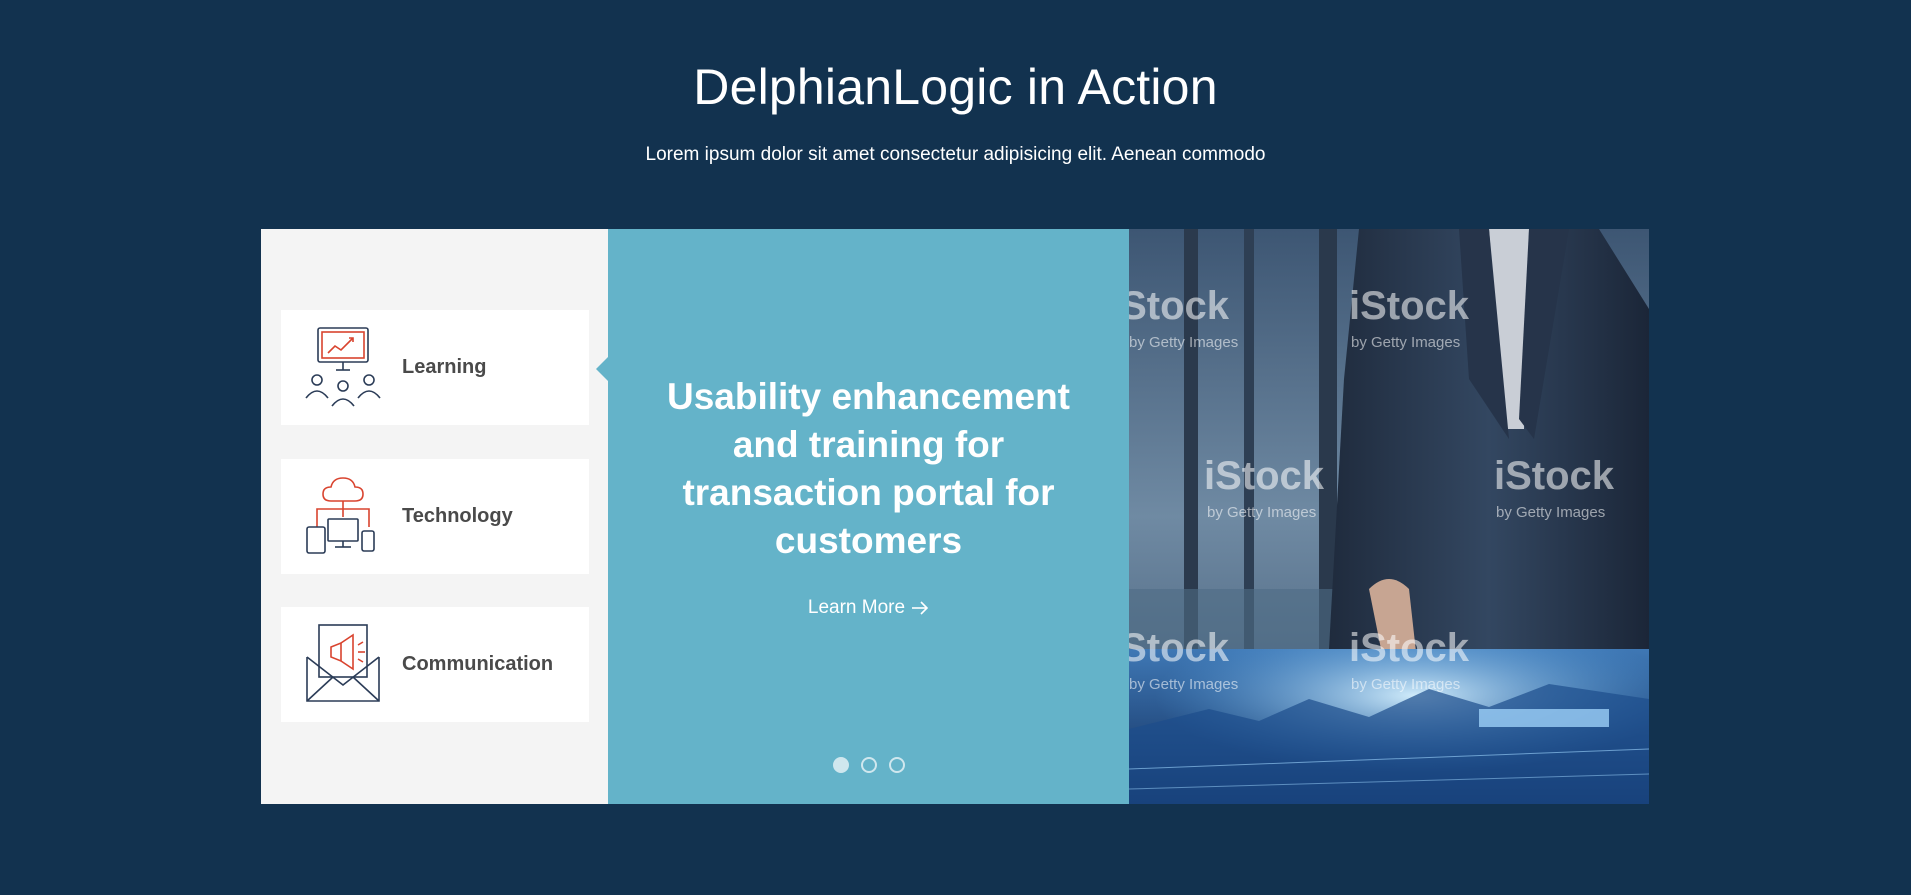 Image resolution: width=1911 pixels, height=895 pixels. Describe the element at coordinates (1405, 342) in the screenshot. I see `watermark-sub-2: by Getty Images` at that location.